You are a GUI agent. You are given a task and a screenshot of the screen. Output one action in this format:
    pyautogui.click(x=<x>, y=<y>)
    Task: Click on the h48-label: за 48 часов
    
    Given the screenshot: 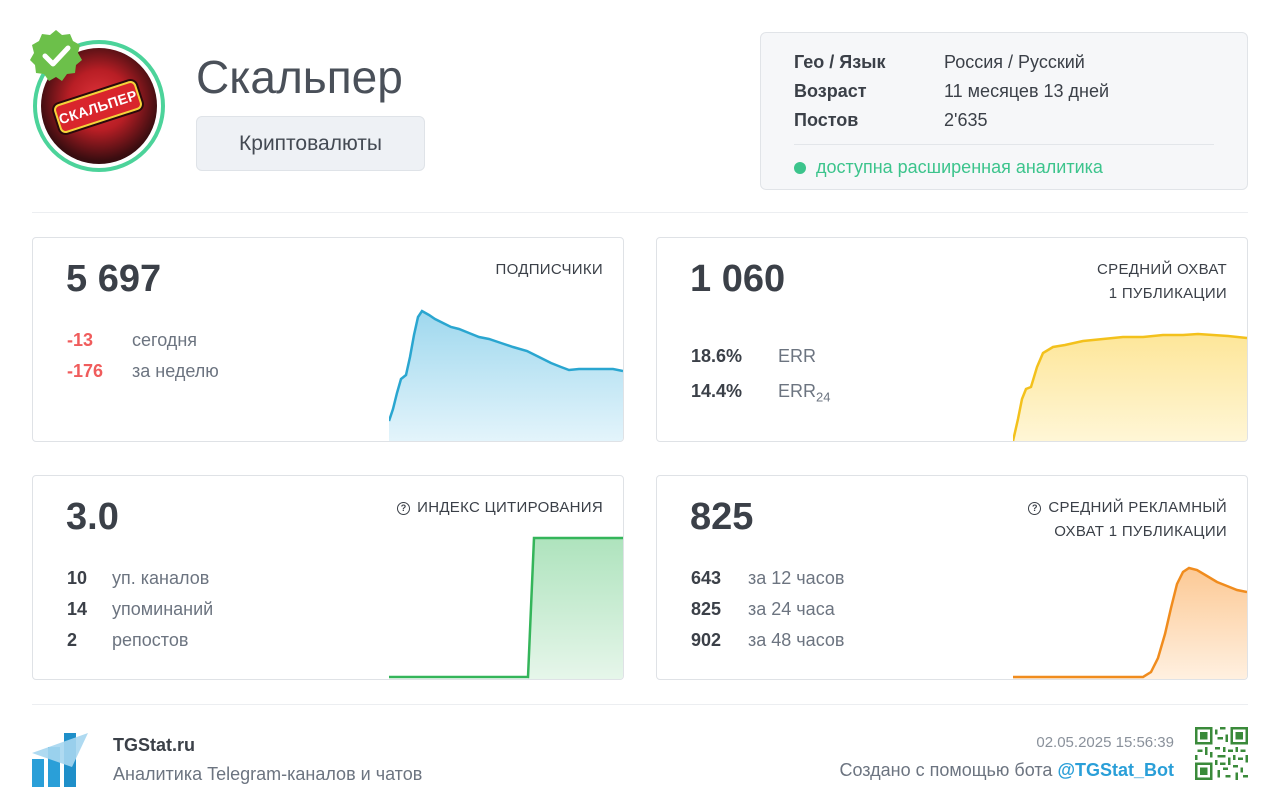 What is the action you would take?
    pyautogui.click(x=796, y=640)
    